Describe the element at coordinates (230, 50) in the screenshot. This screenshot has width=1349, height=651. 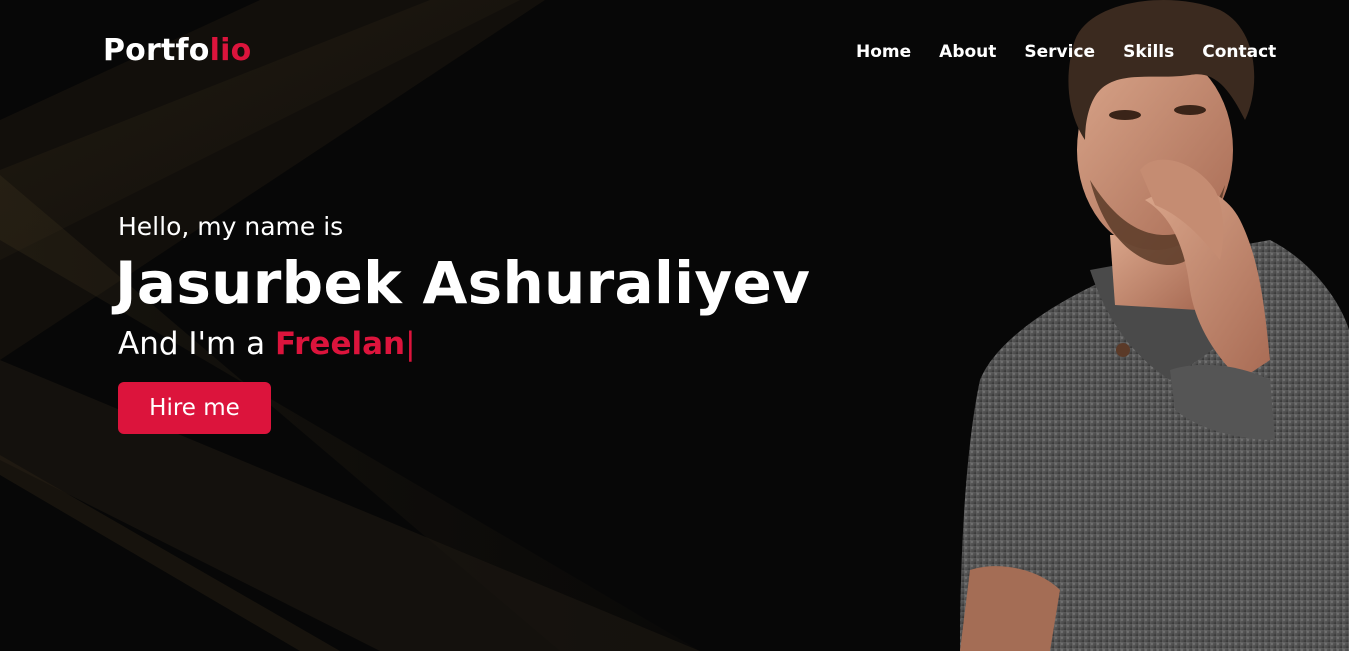
I see `logo-accent-text: lio` at that location.